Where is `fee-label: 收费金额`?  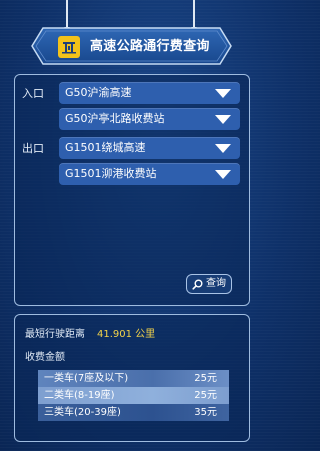 fee-label: 收费金额 is located at coordinates (45, 357).